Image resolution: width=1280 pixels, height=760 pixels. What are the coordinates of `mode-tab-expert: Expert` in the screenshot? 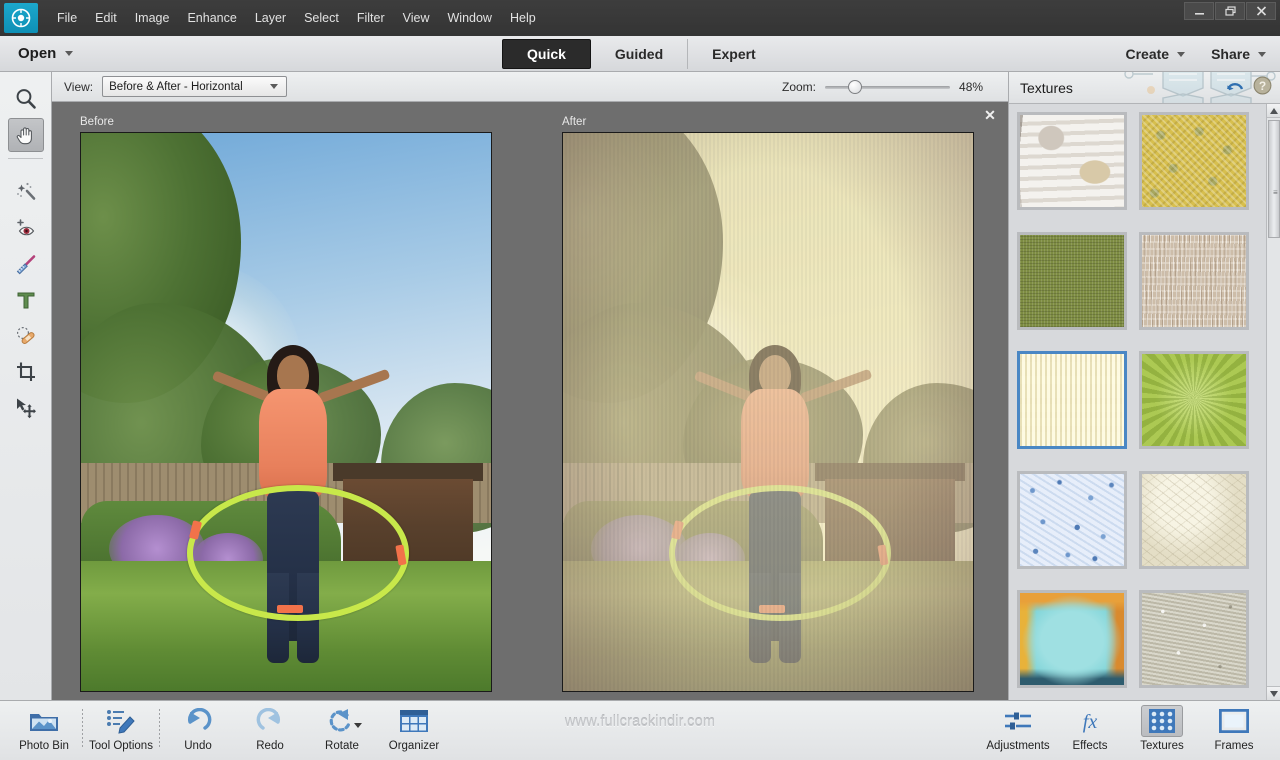 It's located at (734, 54).